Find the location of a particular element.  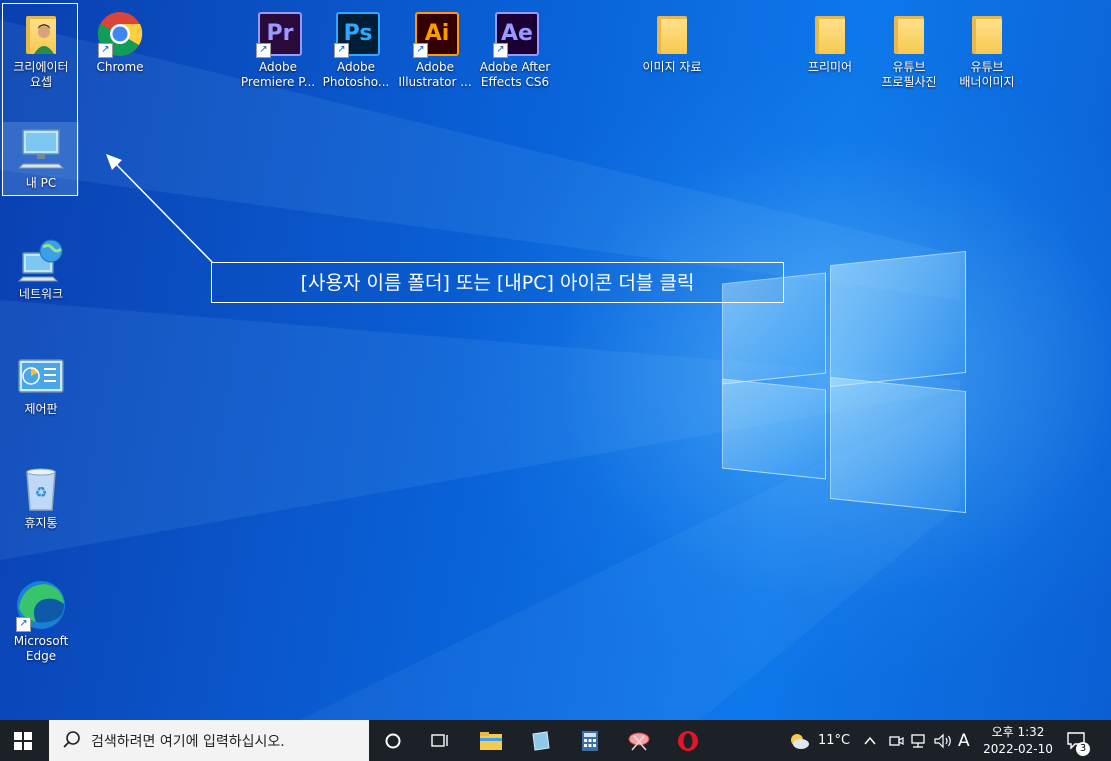

show-hidden-icons-button is located at coordinates (870, 740).